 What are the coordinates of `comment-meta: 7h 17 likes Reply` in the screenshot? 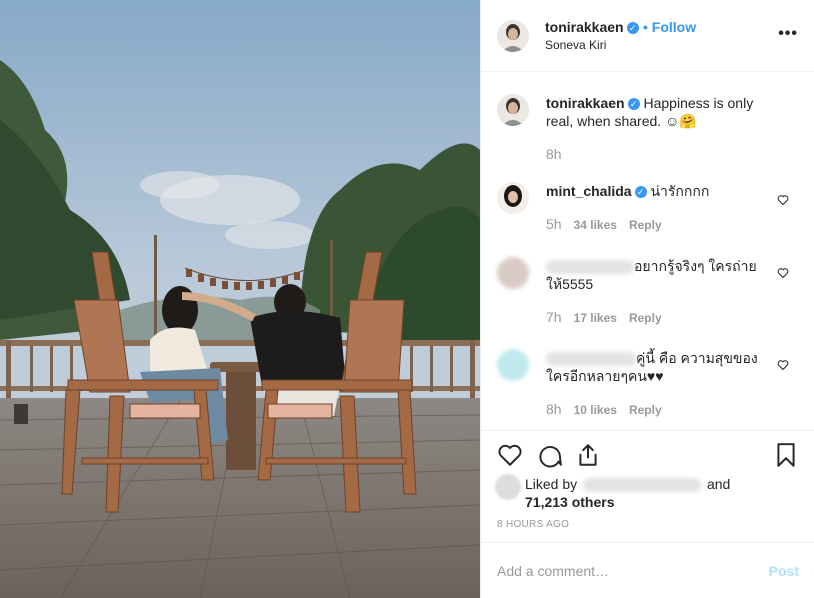 It's located at (610, 317).